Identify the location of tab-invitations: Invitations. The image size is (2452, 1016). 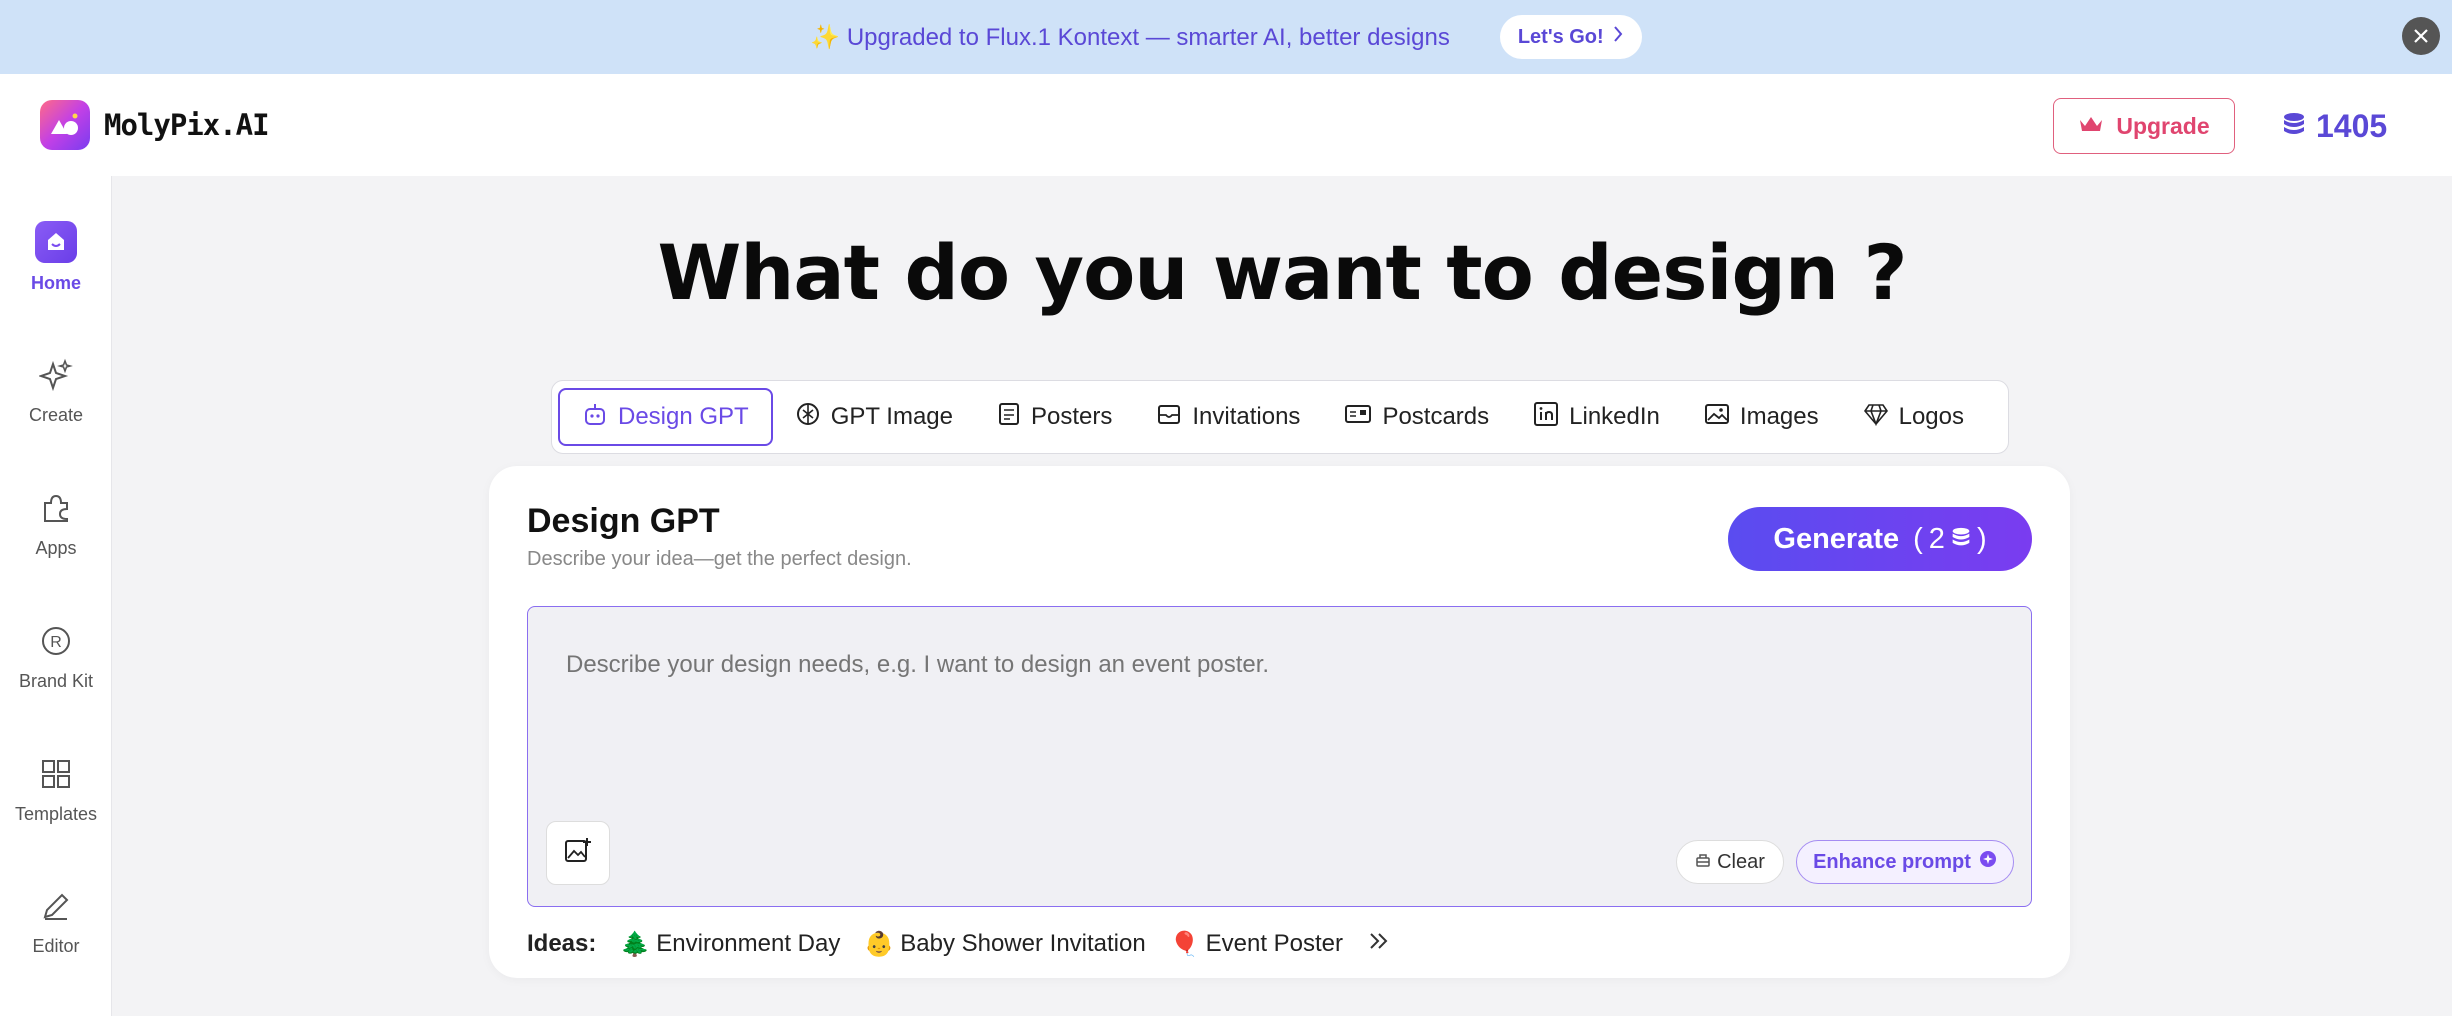
(1228, 417).